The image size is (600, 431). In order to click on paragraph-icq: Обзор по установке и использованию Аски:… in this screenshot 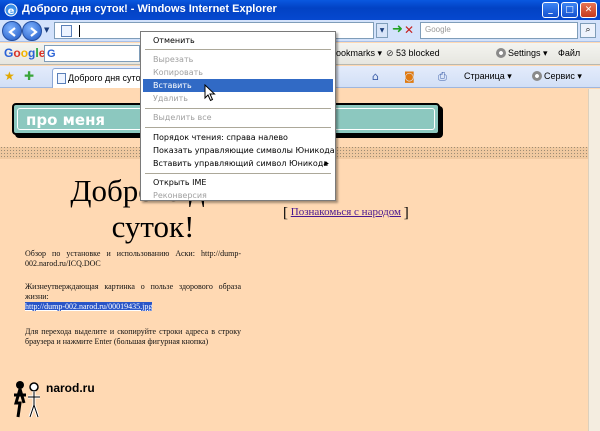, I will do `click(133, 258)`.